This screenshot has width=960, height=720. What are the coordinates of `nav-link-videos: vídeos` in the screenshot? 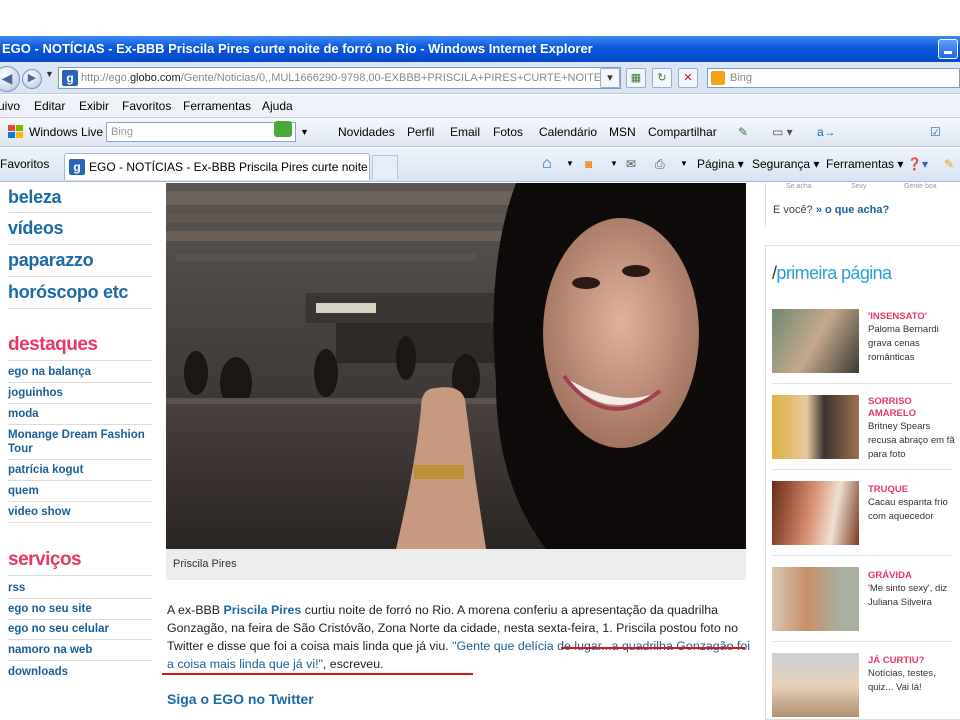 It's located at (36, 228).